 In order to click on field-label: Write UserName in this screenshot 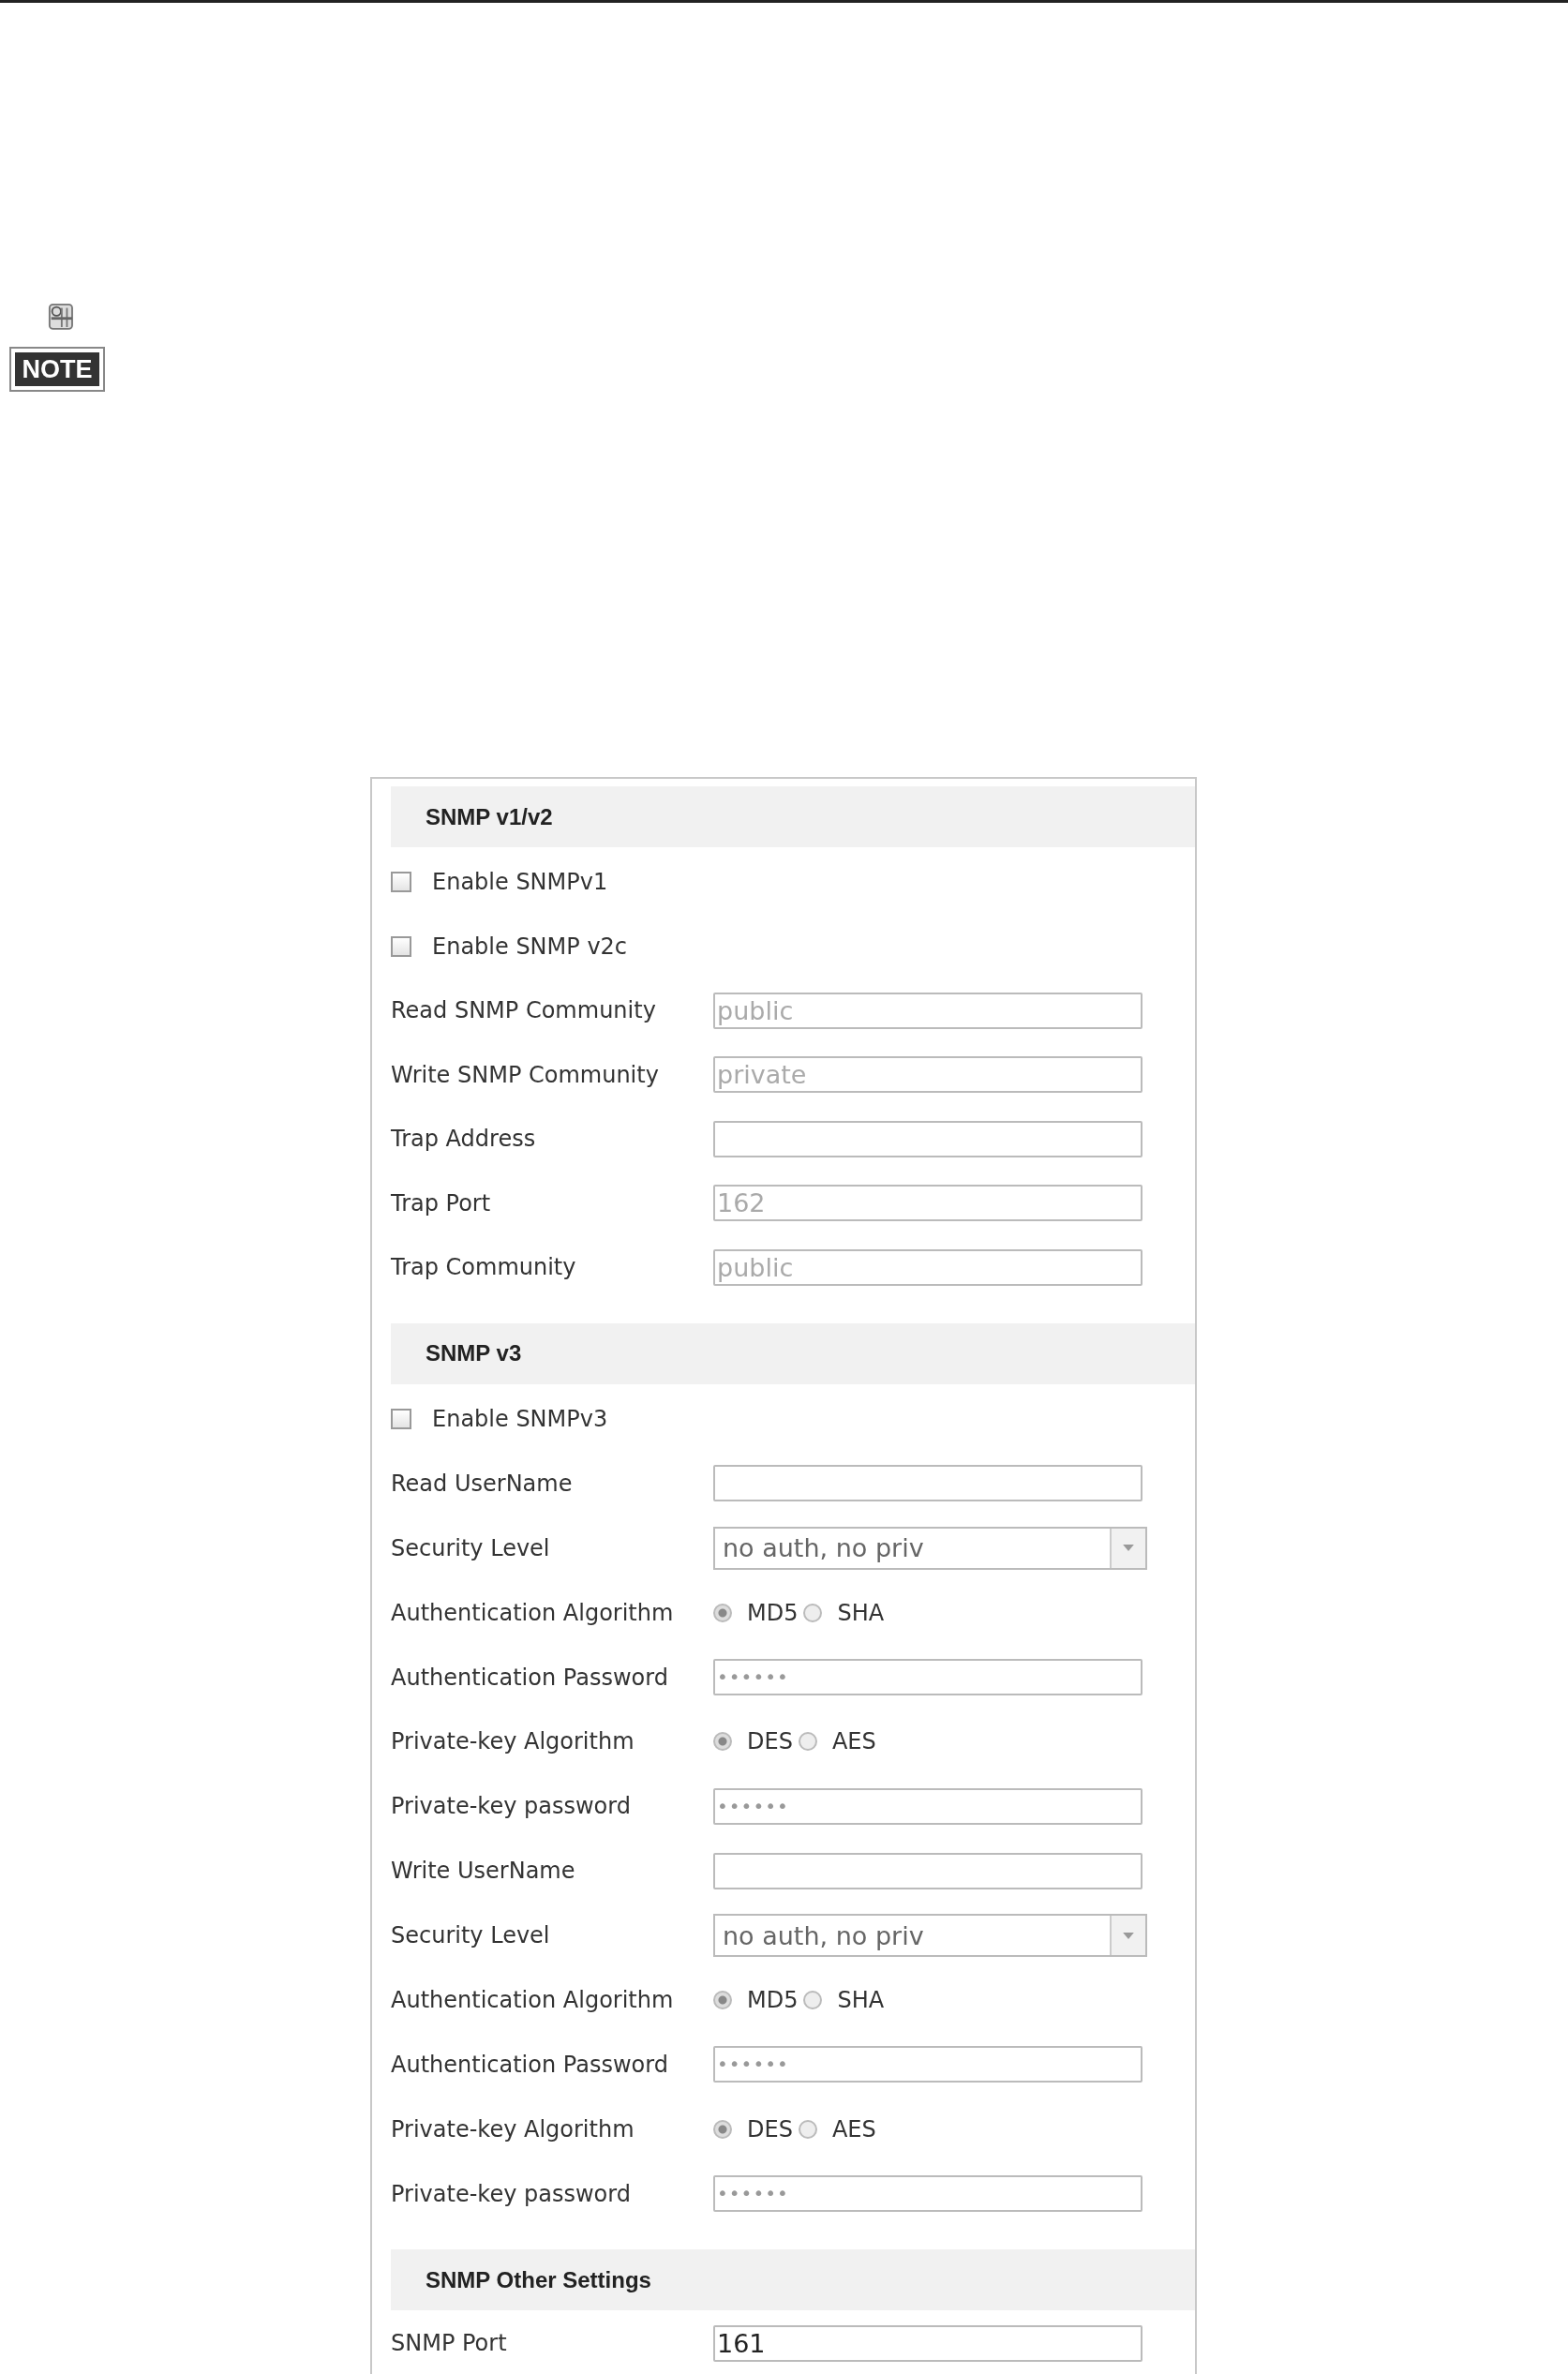, I will do `click(484, 1871)`.